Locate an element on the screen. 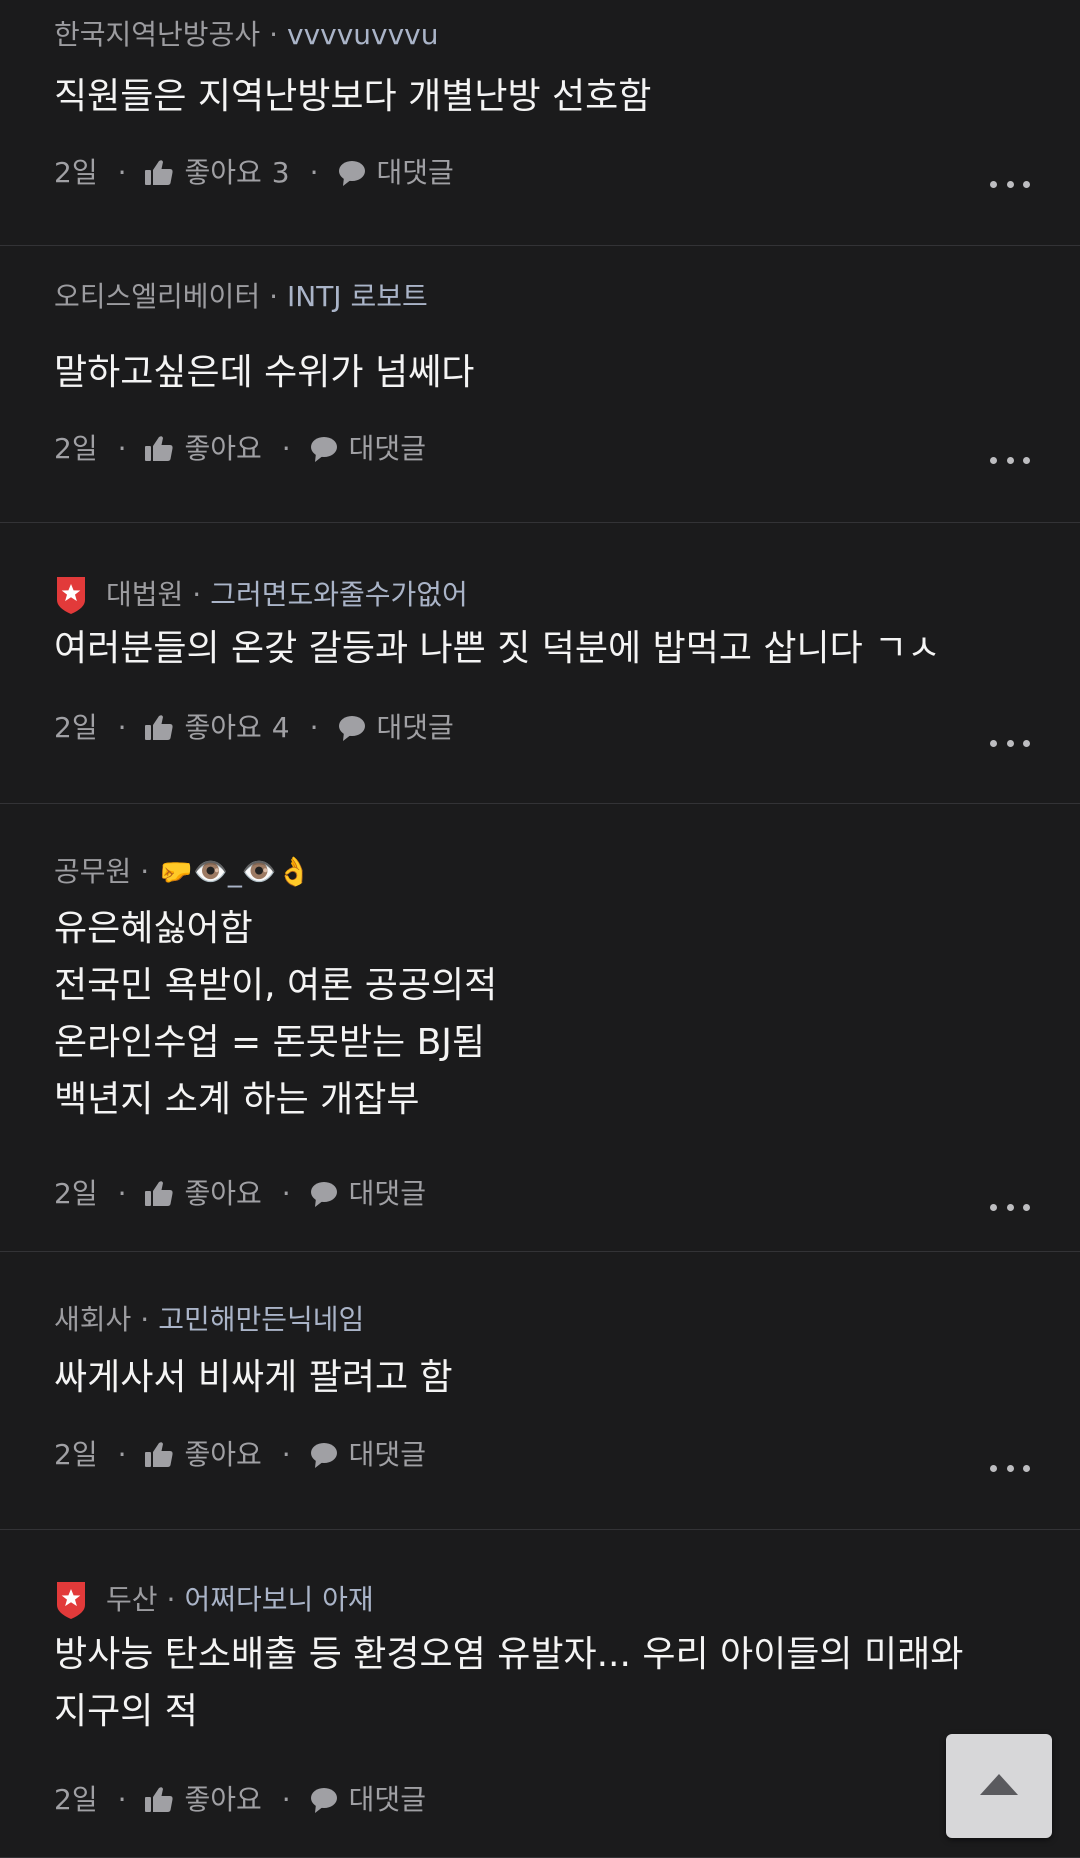 The image size is (1080, 1858). author-nickname: 어쩌다보니 아재 is located at coordinates (278, 1600).